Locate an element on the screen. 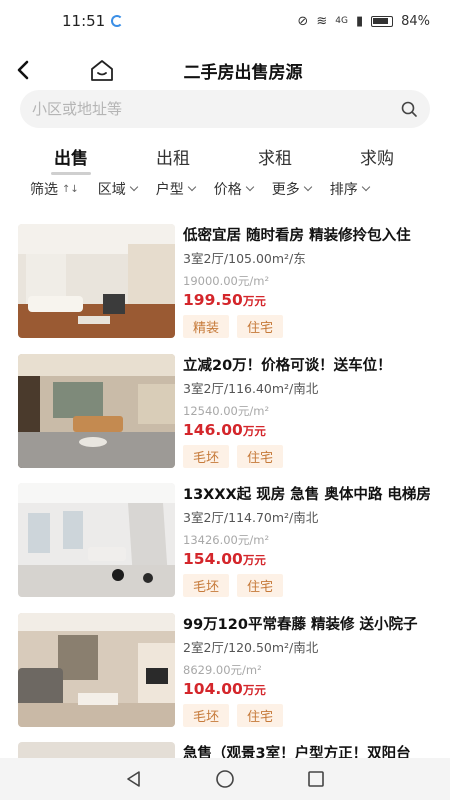 Image resolution: width=450 pixels, height=800 pixels. tab-label: 出售 is located at coordinates (71, 159).